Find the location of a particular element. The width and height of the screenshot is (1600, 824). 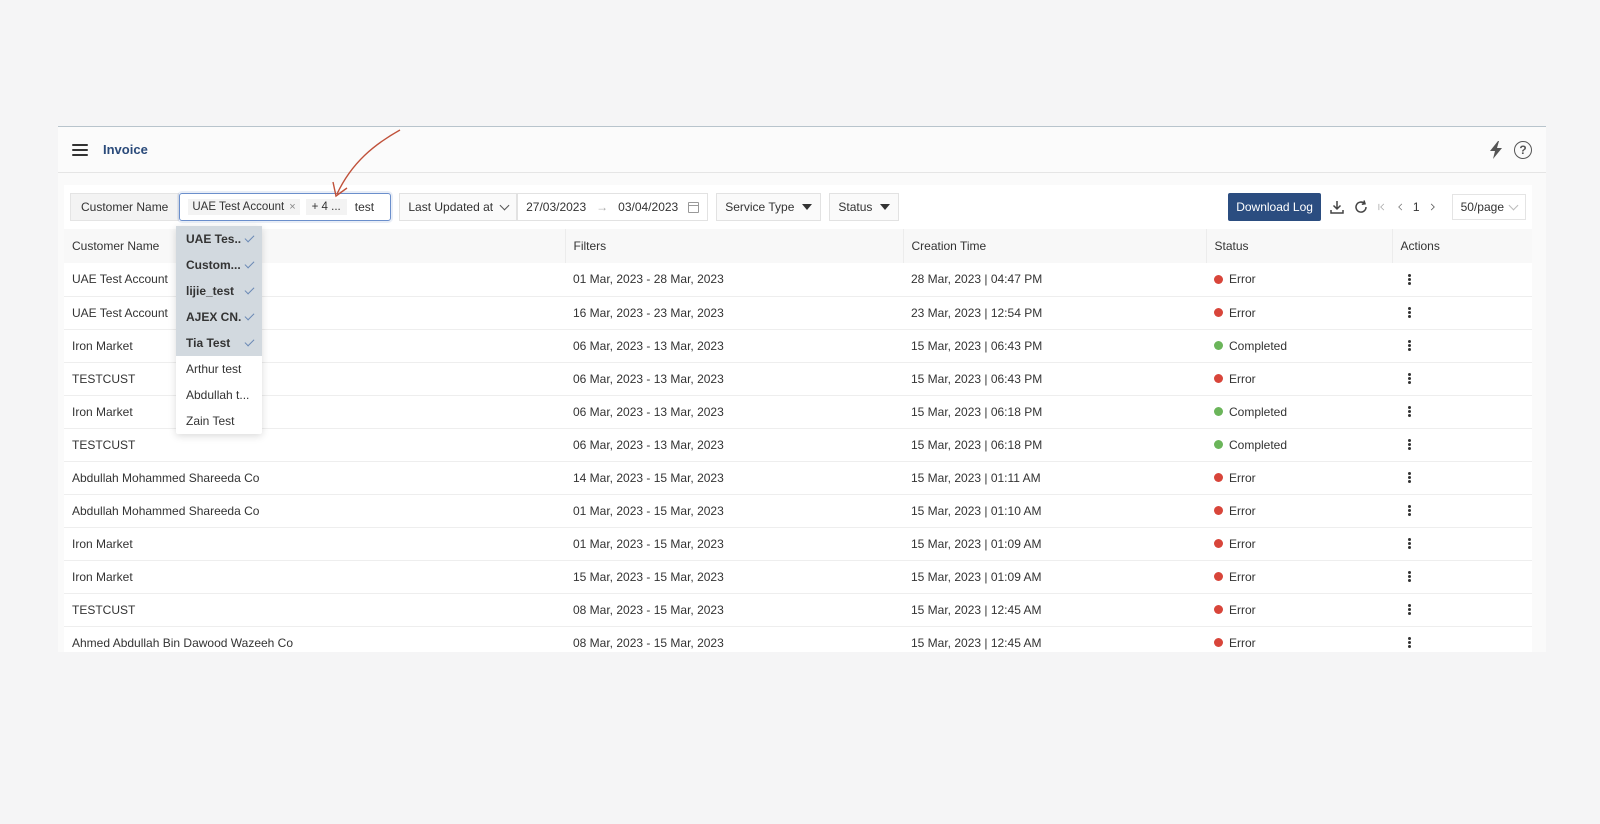

cell-filters: 06 Mar, 2023 - 13 Mar, 2023 is located at coordinates (648, 345).